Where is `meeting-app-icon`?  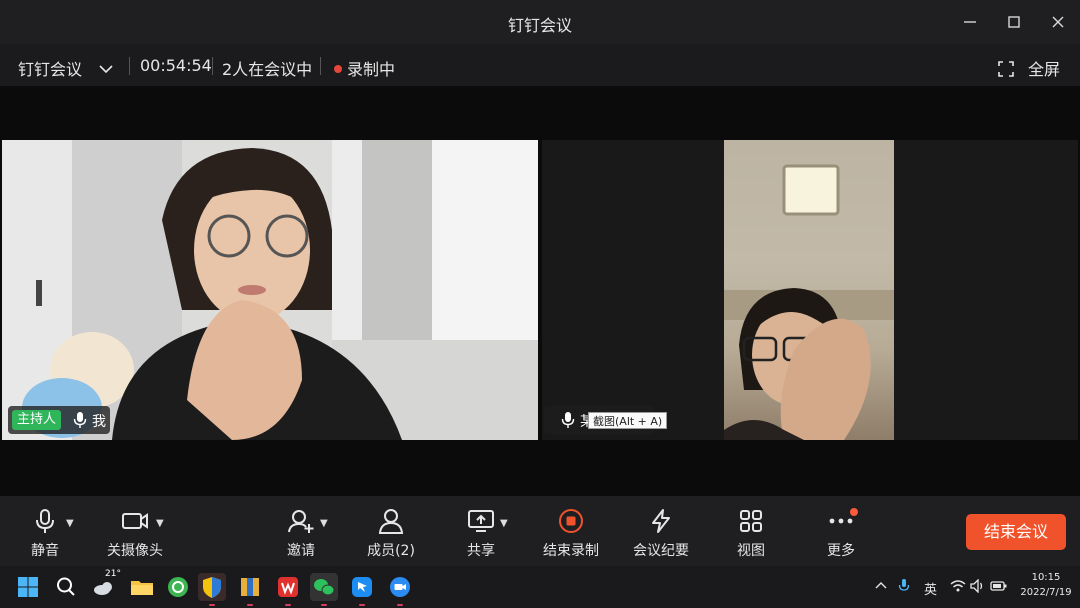 meeting-app-icon is located at coordinates (400, 587).